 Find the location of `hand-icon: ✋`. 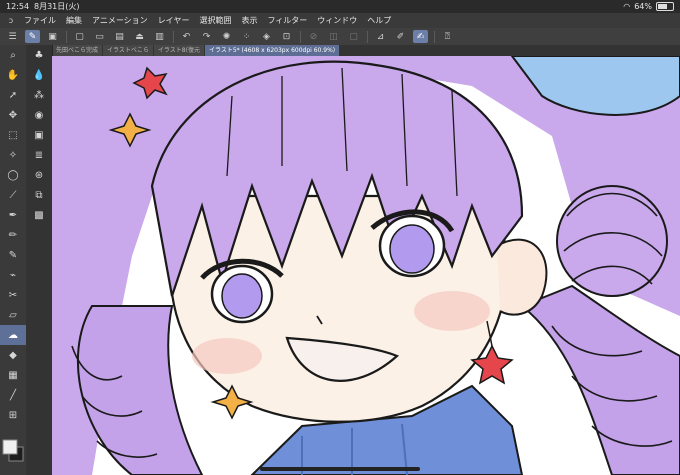

hand-icon: ✋ is located at coordinates (13, 75).